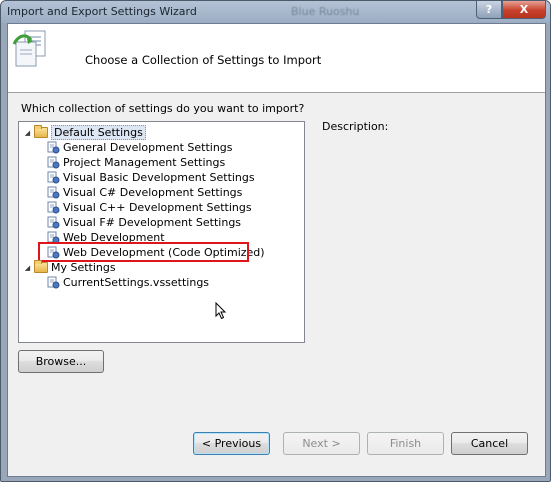  I want to click on tree-node-my-settings: ◢ My Settings, so click(69, 267).